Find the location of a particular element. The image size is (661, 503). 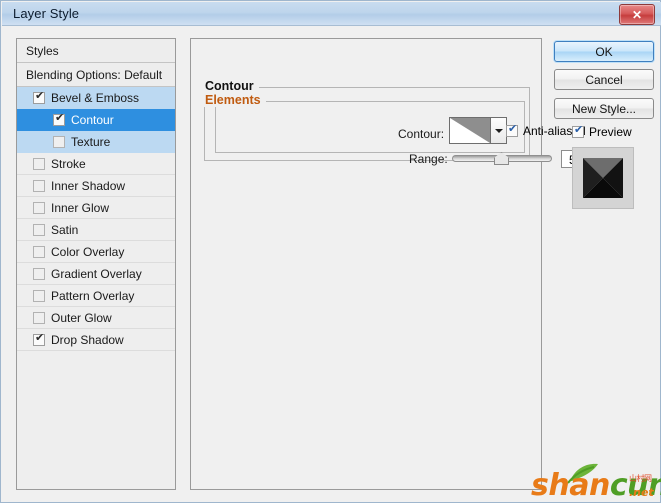

style-list-item-label: Gradient Overlay is located at coordinates (96, 274).